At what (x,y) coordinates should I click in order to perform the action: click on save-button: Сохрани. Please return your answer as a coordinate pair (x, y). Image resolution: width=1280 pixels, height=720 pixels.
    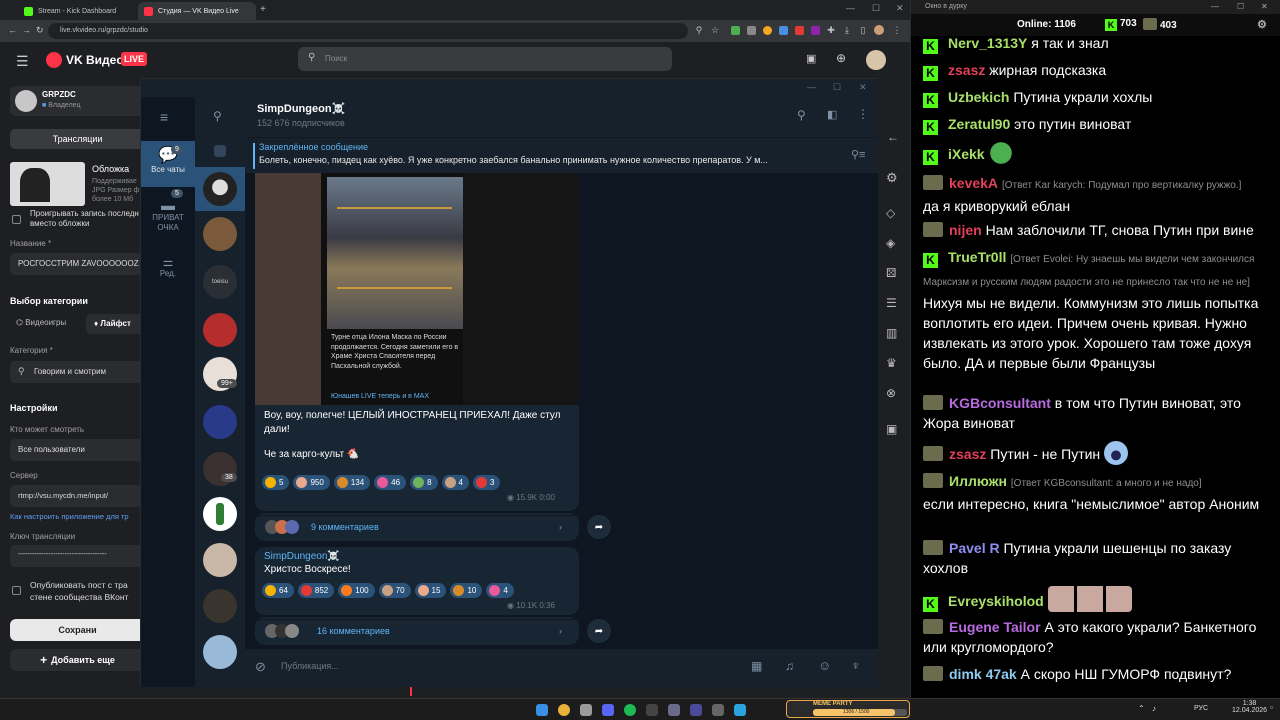
    Looking at the image, I should click on (77, 630).